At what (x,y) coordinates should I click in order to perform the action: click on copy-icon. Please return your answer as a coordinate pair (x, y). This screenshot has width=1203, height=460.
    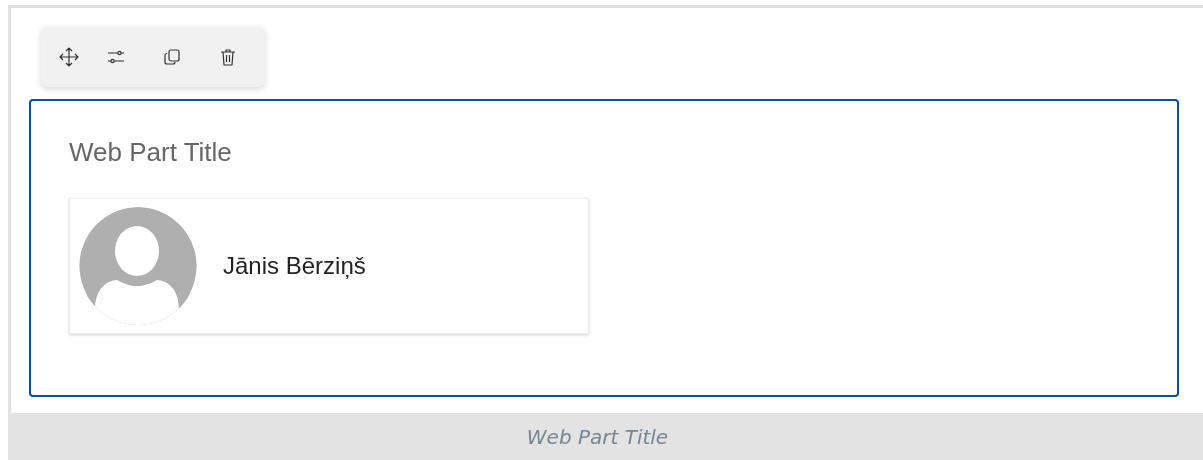
    Looking at the image, I should click on (172, 57).